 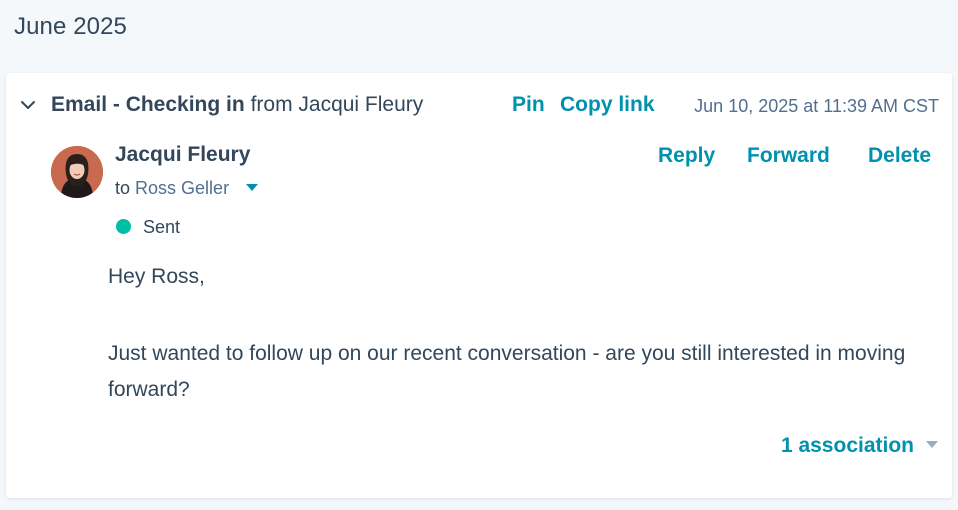 I want to click on avatar-image, so click(x=77, y=172).